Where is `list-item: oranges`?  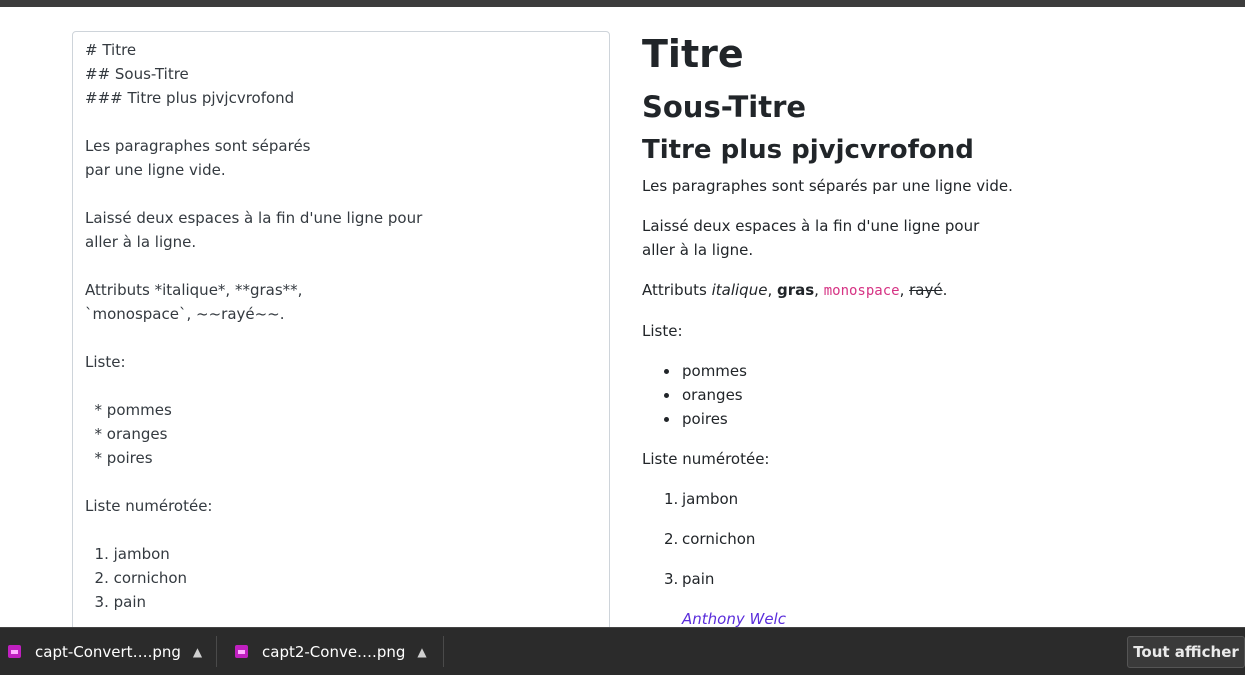
list-item: oranges is located at coordinates (712, 395).